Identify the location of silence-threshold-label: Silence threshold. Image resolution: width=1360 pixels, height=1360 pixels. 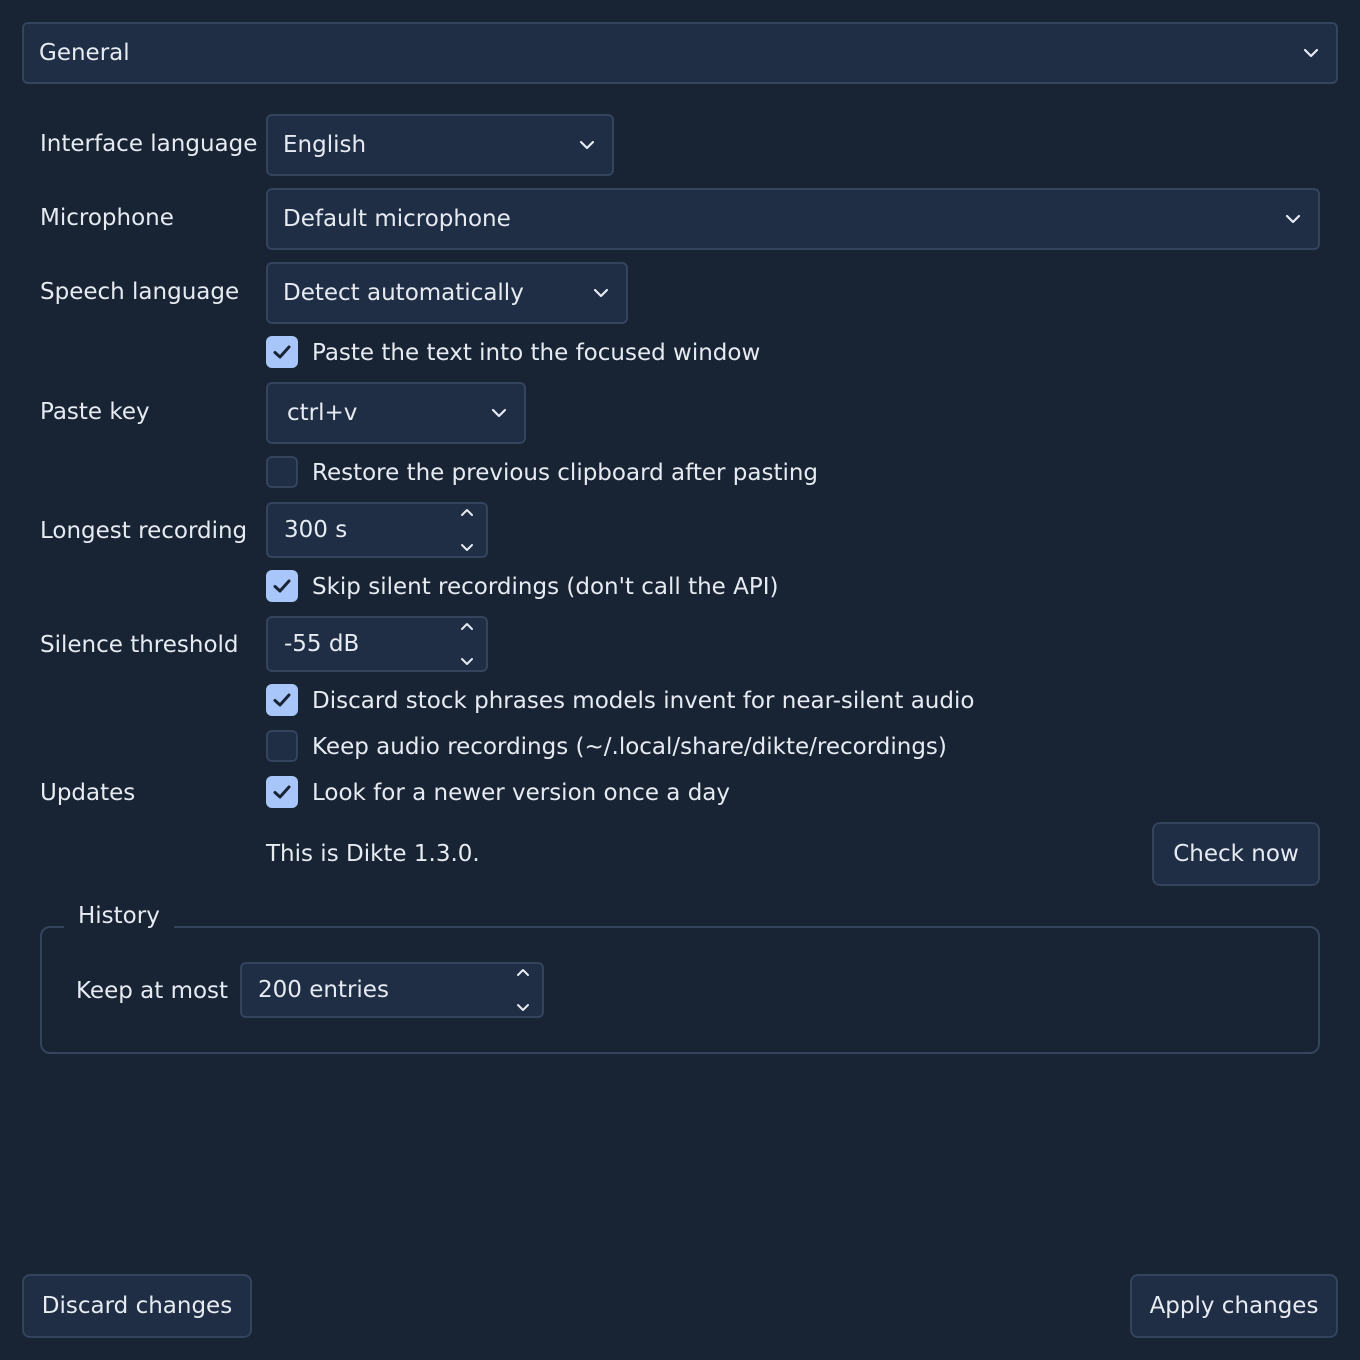
(139, 645).